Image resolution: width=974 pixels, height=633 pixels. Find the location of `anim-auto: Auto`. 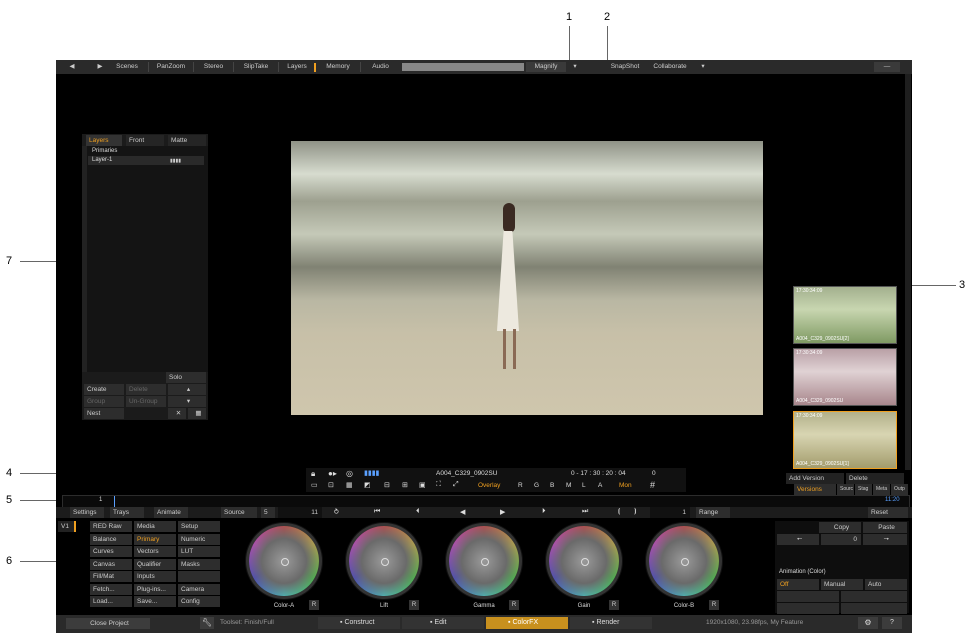

anim-auto: Auto is located at coordinates (886, 584).